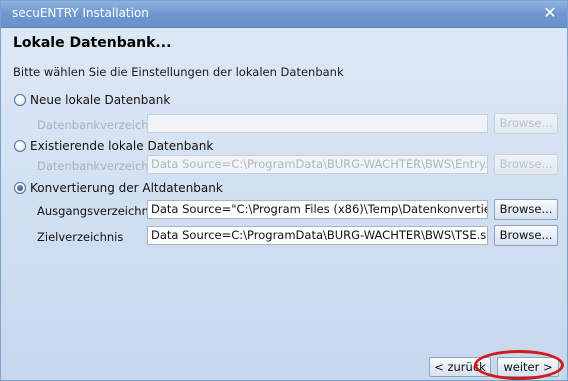  Describe the element at coordinates (20, 146) in the screenshot. I see `radio-existing-db` at that location.